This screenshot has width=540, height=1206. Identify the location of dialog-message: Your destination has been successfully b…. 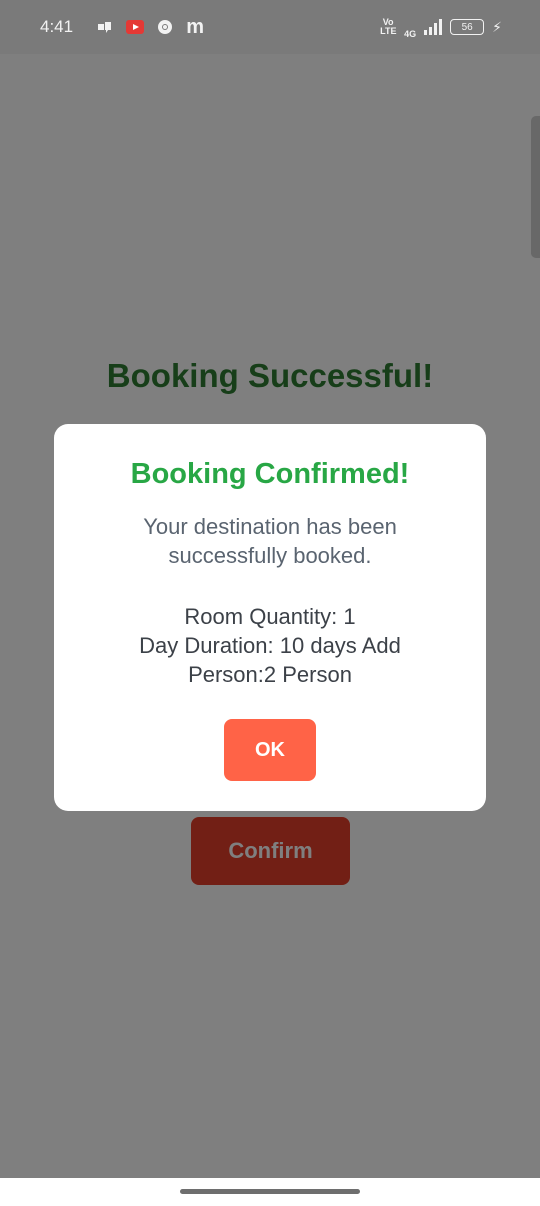
(270, 541).